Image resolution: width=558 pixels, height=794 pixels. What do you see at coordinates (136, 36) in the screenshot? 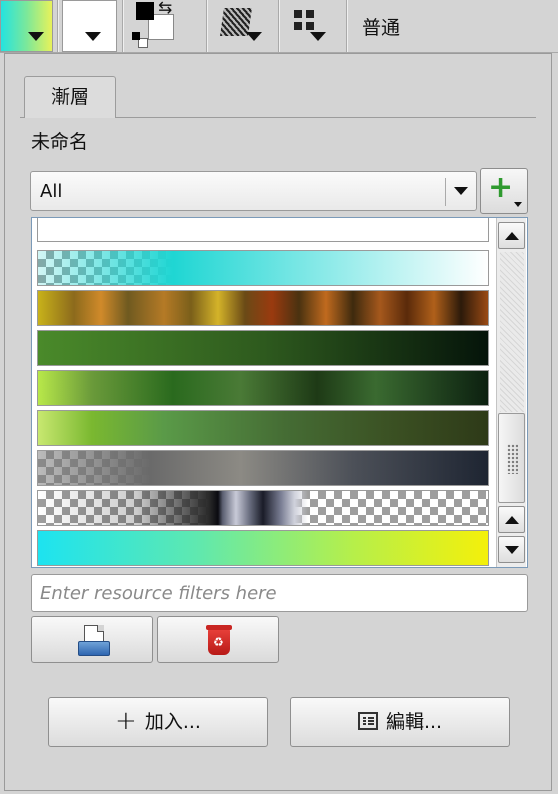
I see `reset-colors-icon-fg` at bounding box center [136, 36].